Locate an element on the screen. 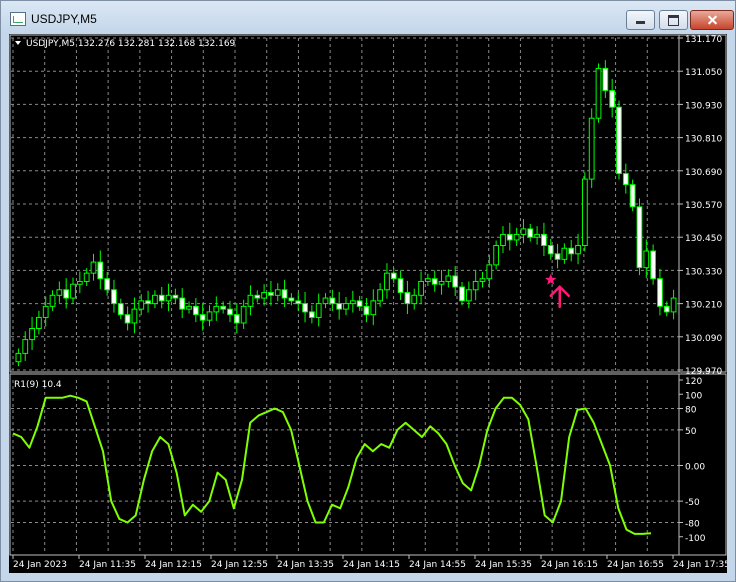  time-axis-label: 24 Jan 15:35 is located at coordinates (503, 565).